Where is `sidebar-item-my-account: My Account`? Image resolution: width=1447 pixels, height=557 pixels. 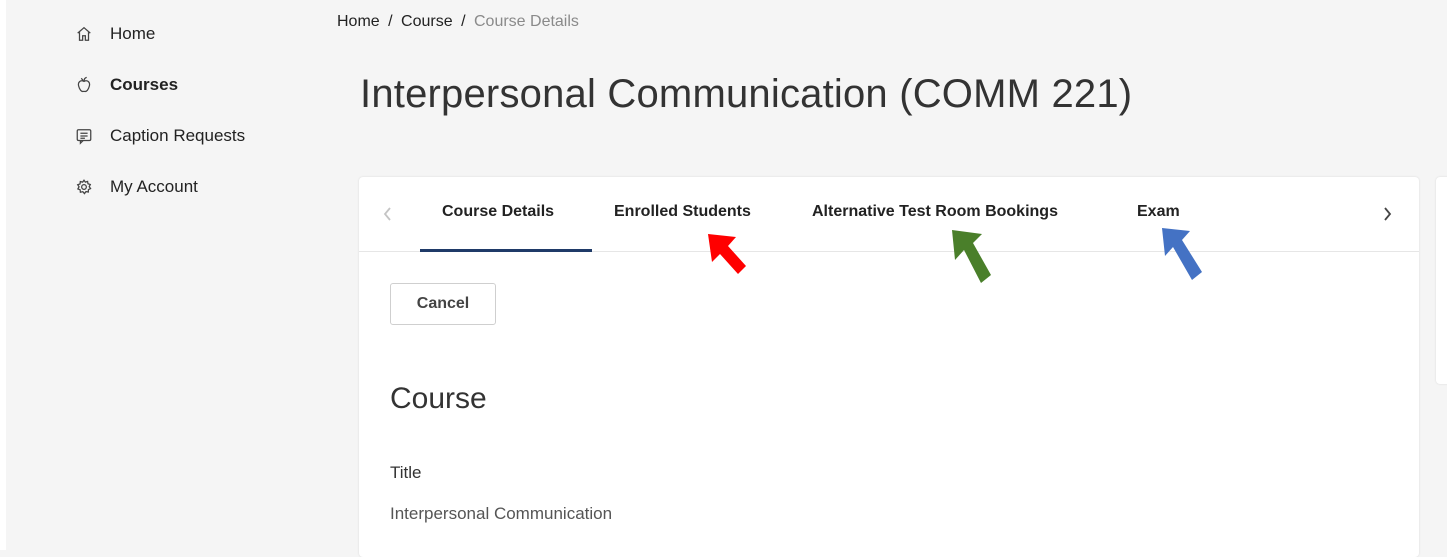
sidebar-item-my-account: My Account is located at coordinates (159, 187).